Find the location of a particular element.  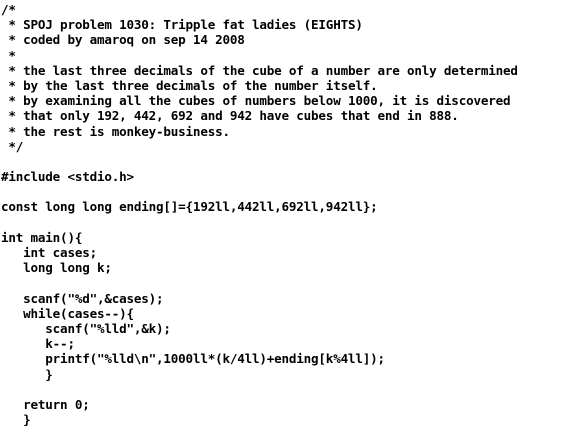

code-line: scanf("%d",&cases); is located at coordinates (82, 298).